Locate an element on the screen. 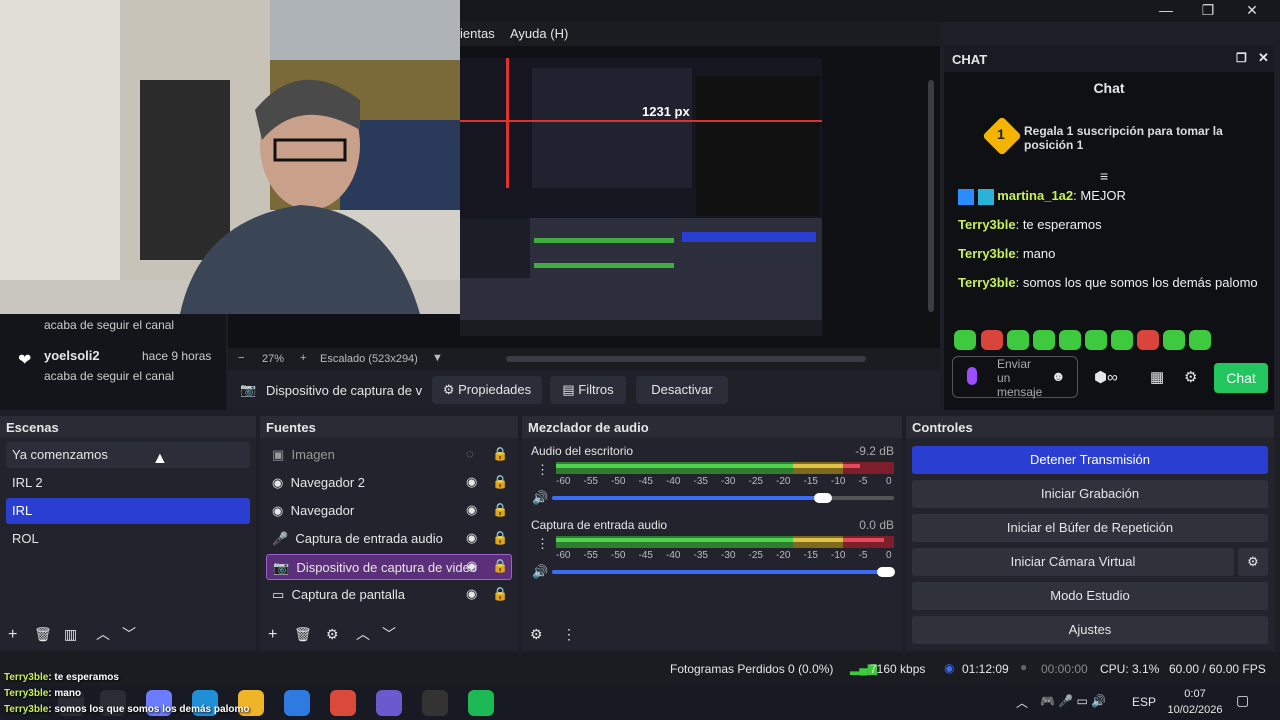  source-item: ▣ Imagen is located at coordinates (389, 455).